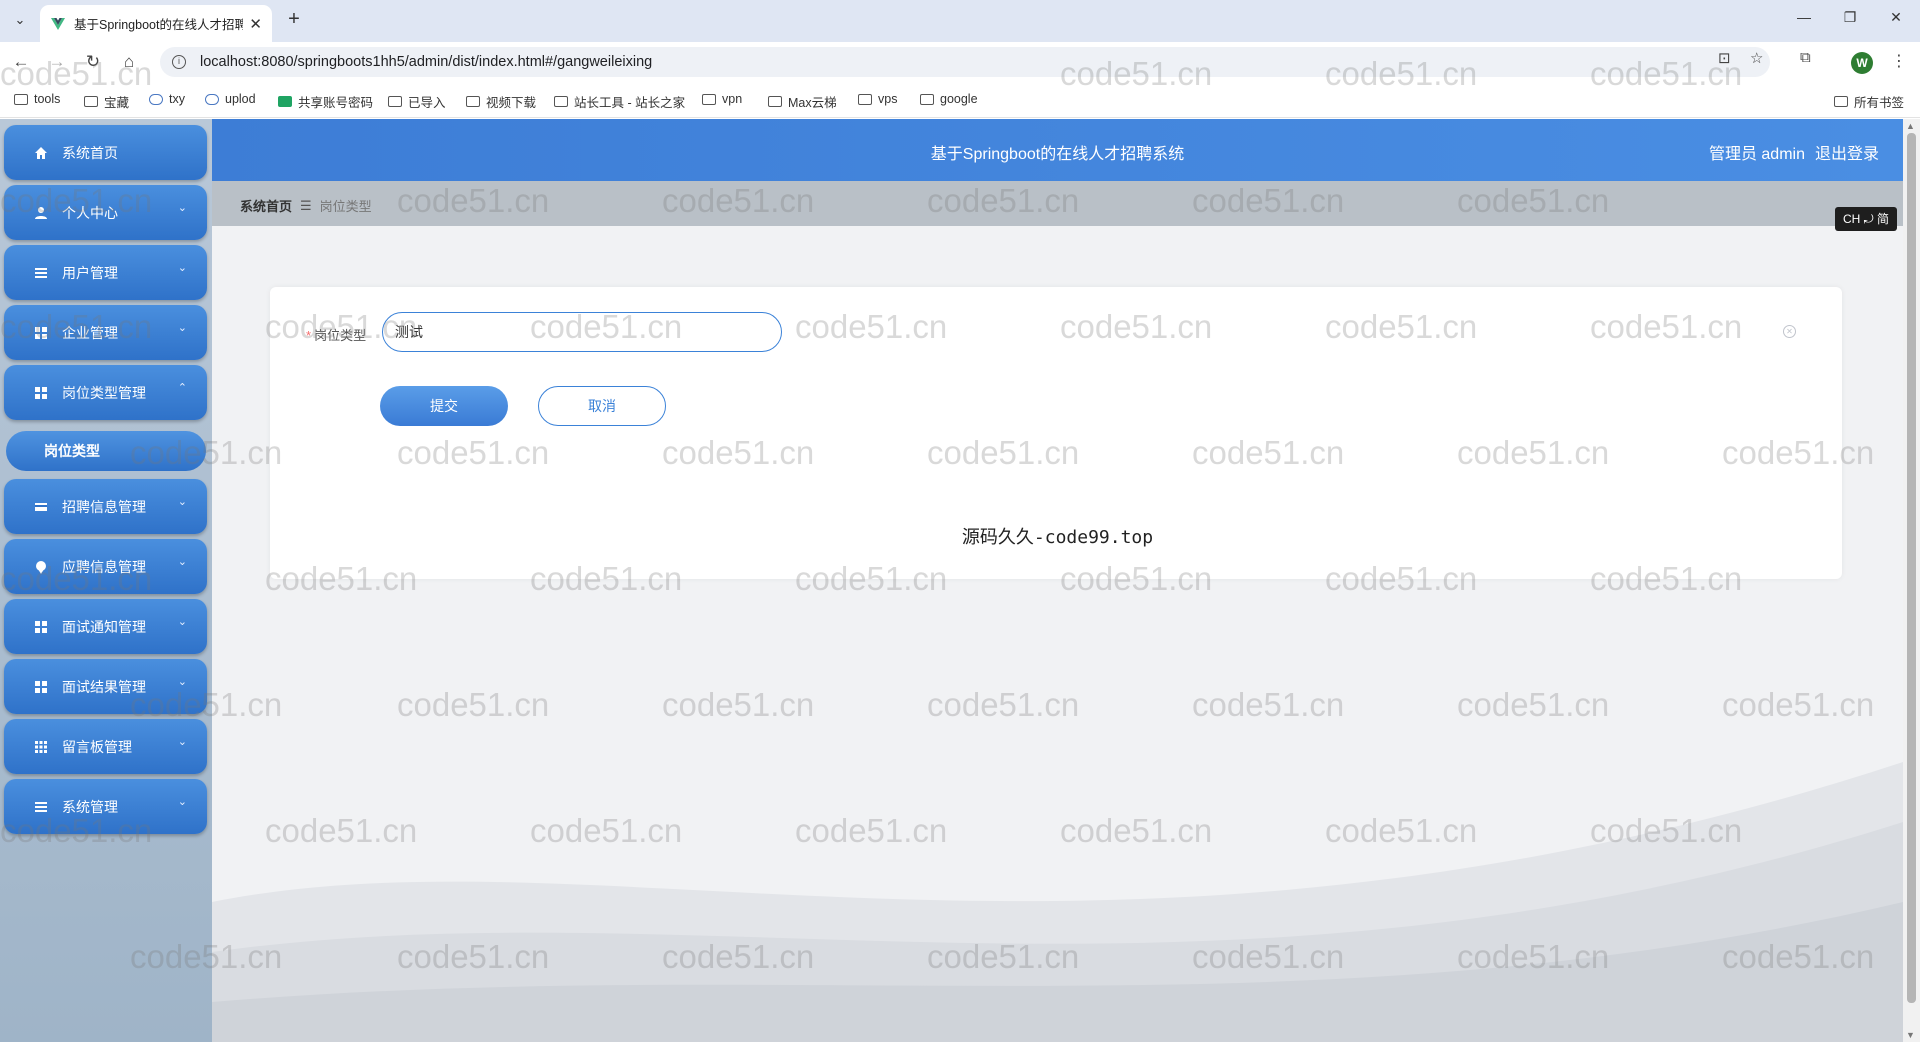 The height and width of the screenshot is (1042, 1920). Describe the element at coordinates (444, 406) in the screenshot. I see `submit-button: 提交` at that location.